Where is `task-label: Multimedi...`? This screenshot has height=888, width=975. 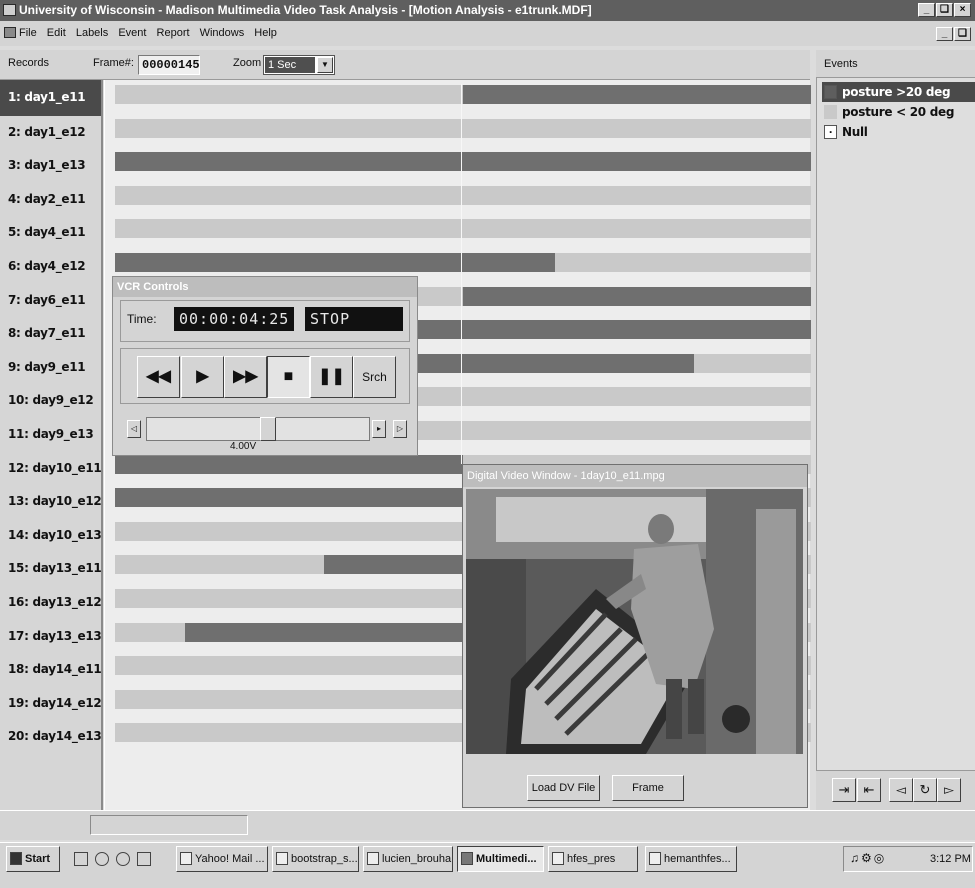
task-label: Multimedi... is located at coordinates (506, 859).